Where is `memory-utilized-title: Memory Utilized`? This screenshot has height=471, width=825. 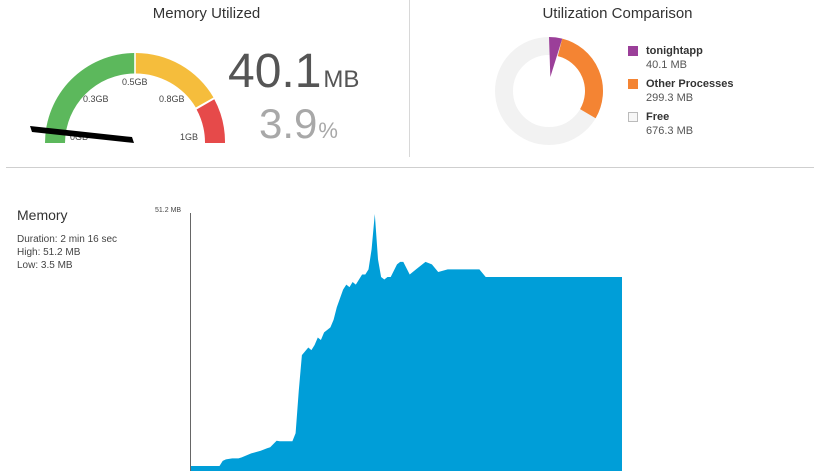
memory-utilized-title: Memory Utilized is located at coordinates (206, 13).